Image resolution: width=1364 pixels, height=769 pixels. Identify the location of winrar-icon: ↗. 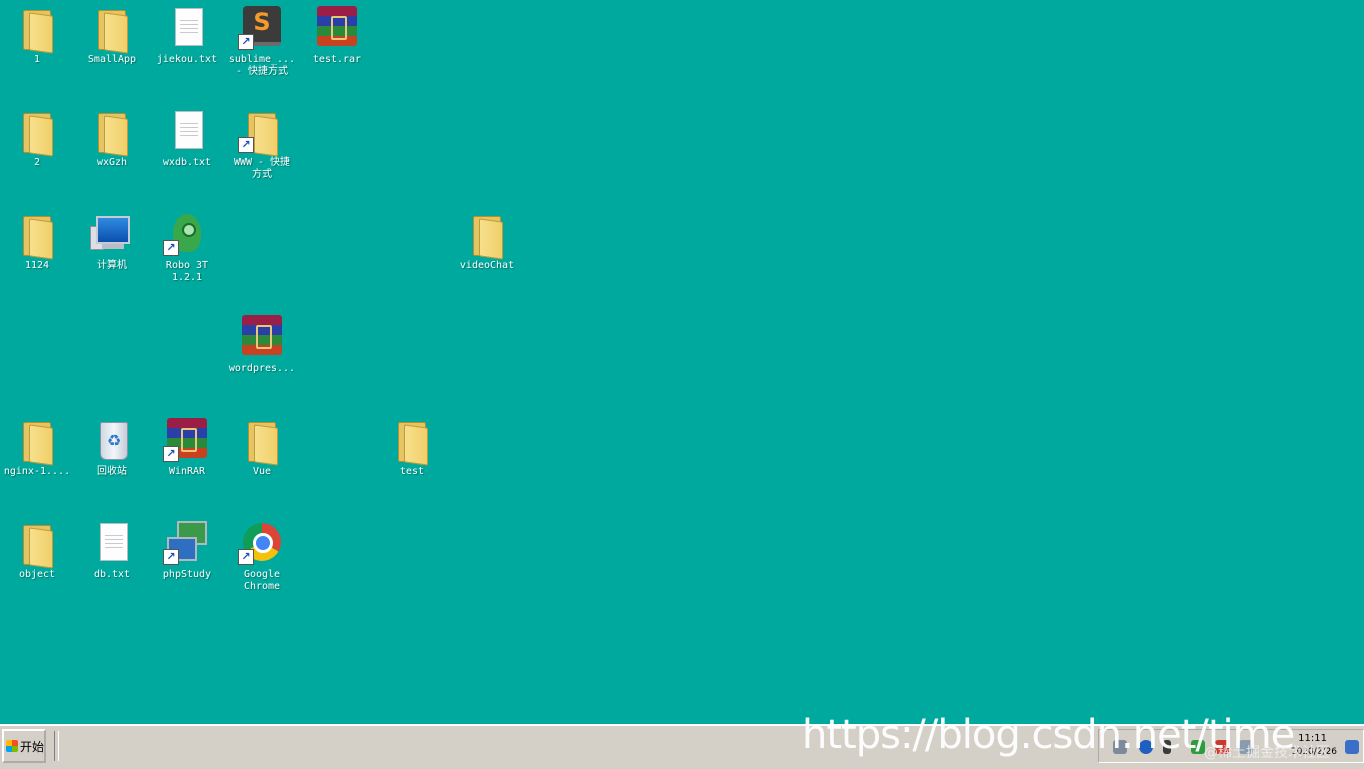
(187, 441).